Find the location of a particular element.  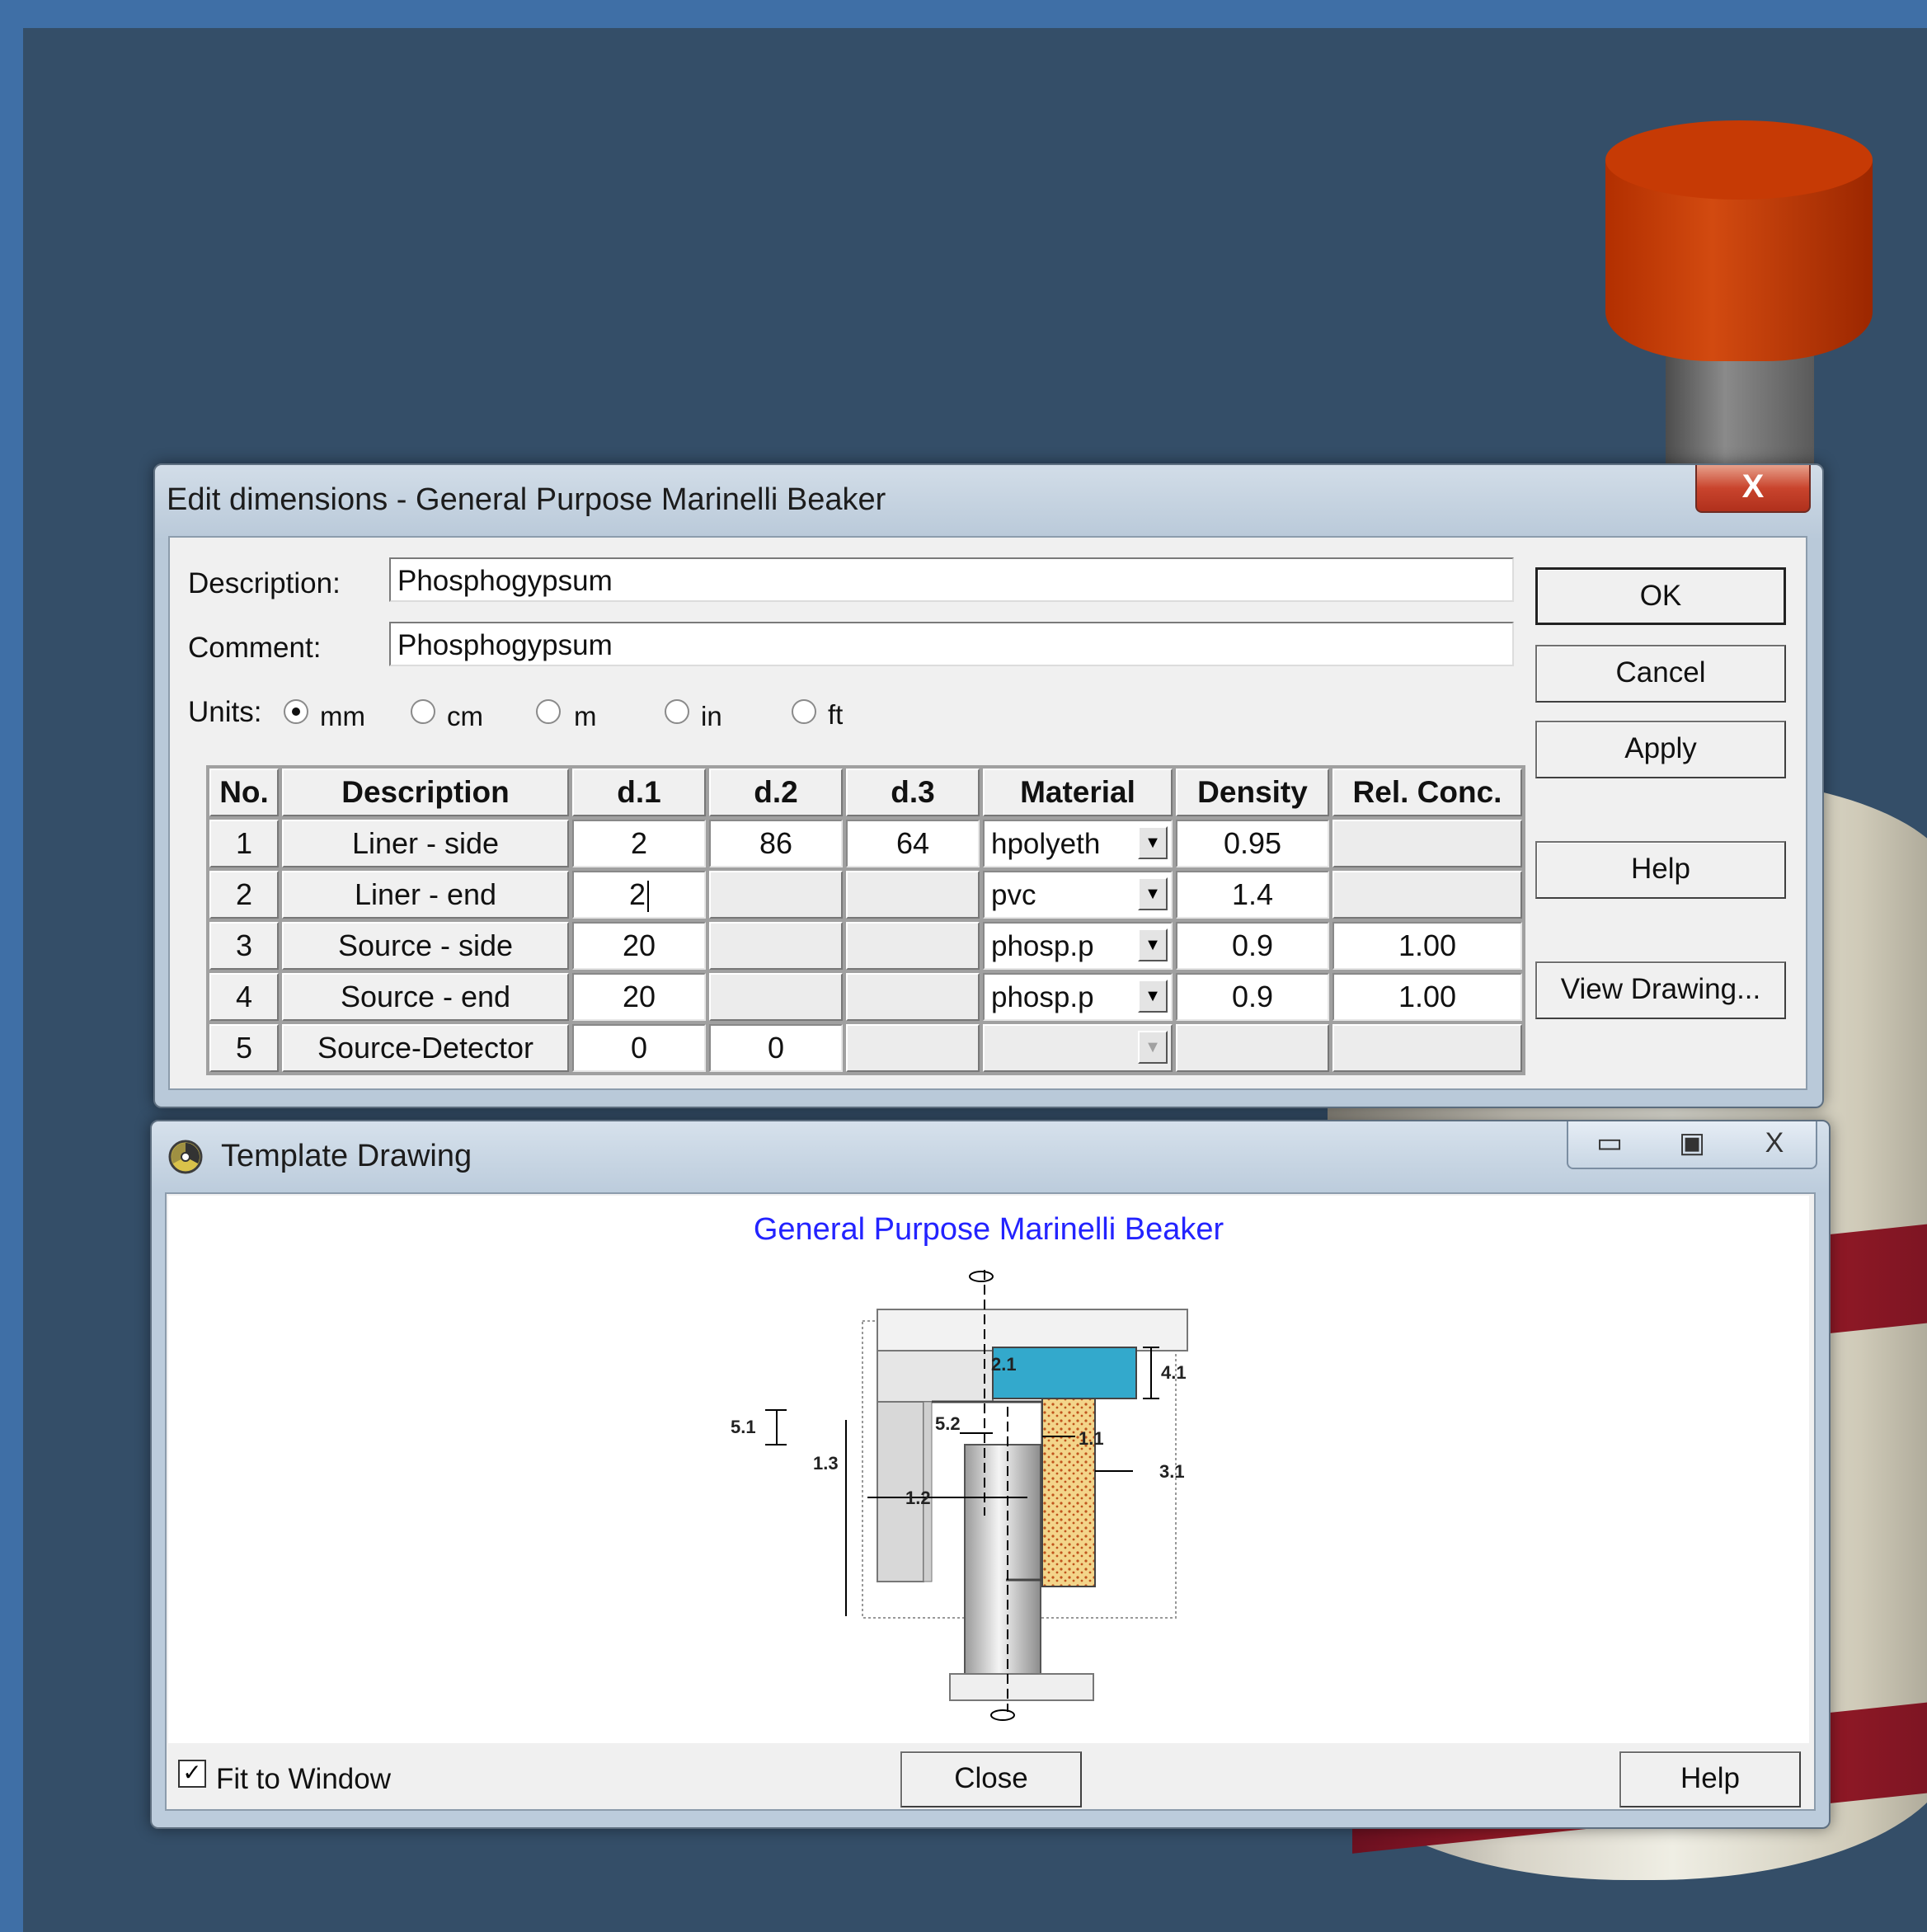

dim-label-5-1: 5.1 is located at coordinates (744, 1427).